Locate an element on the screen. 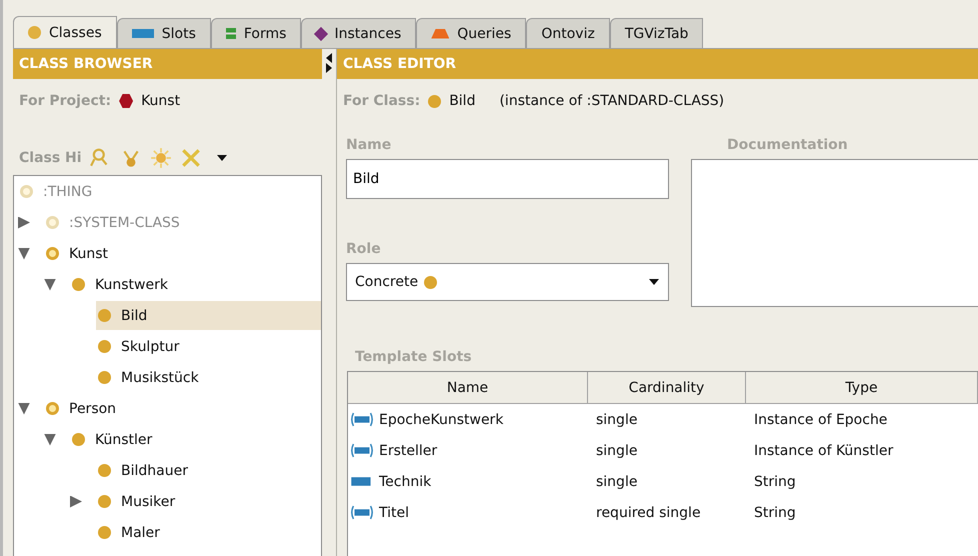 The width and height of the screenshot is (978, 556). form-icon is located at coordinates (231, 33).